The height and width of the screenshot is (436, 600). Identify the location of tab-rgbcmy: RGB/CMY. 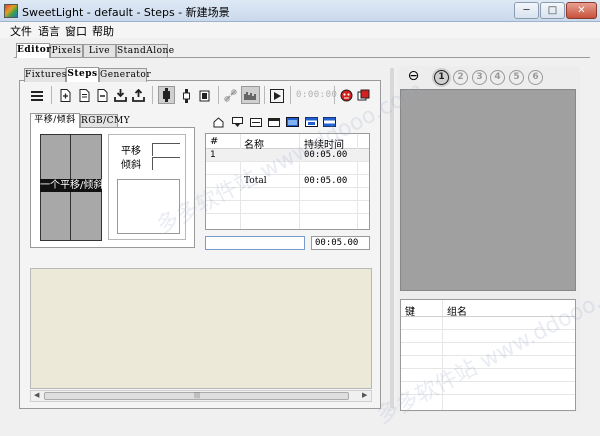
(105, 121).